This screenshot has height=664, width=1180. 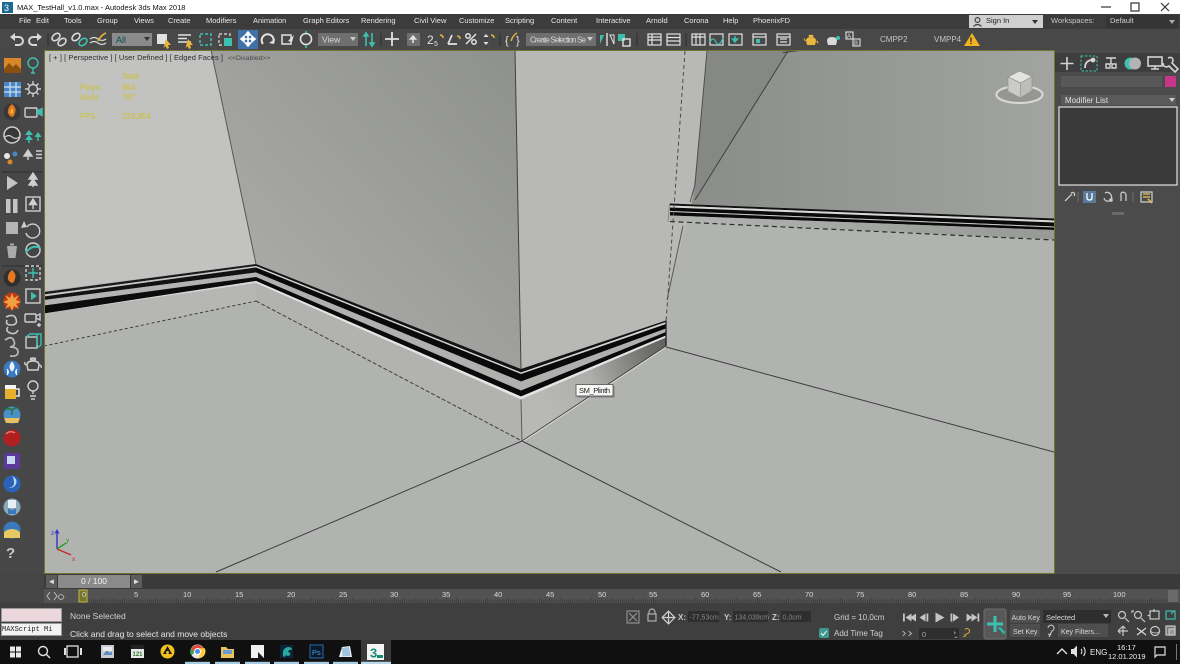 I want to click on svg-text: 90, so click(x=1016, y=594).